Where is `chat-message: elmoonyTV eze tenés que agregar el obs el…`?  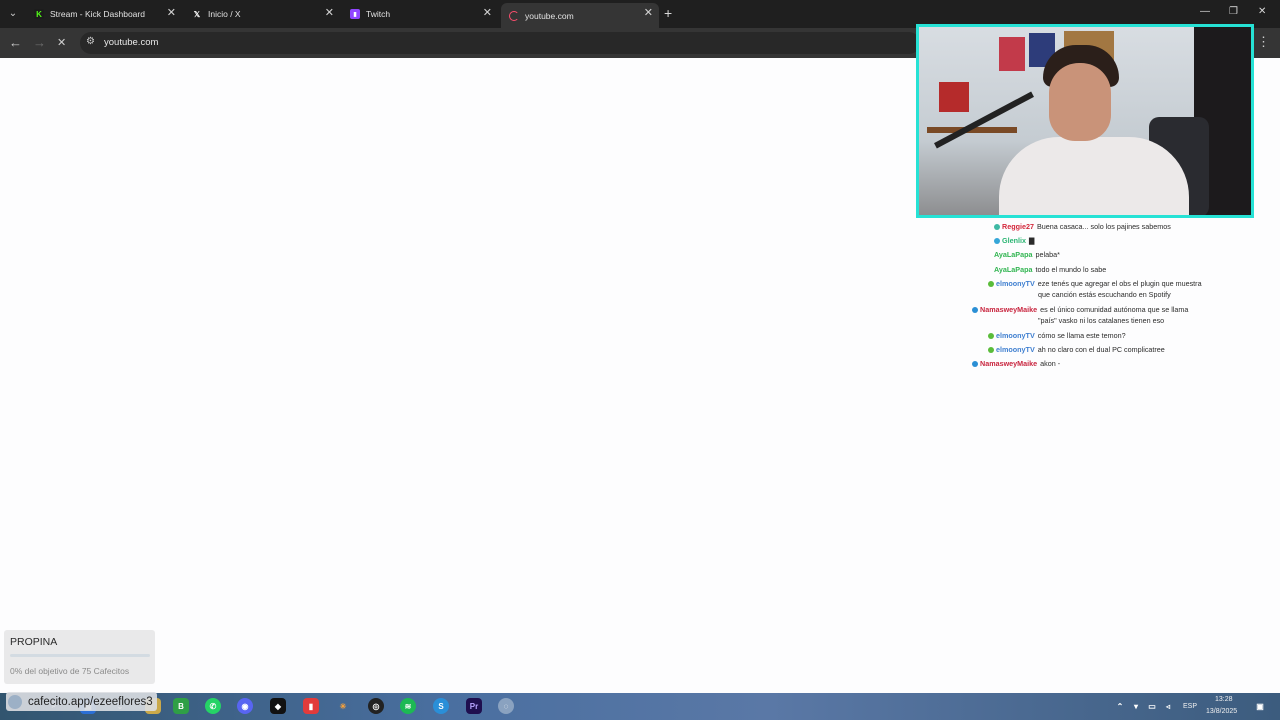
chat-message: elmoonyTV eze tenés que agregar el obs el… is located at coordinates (1097, 292).